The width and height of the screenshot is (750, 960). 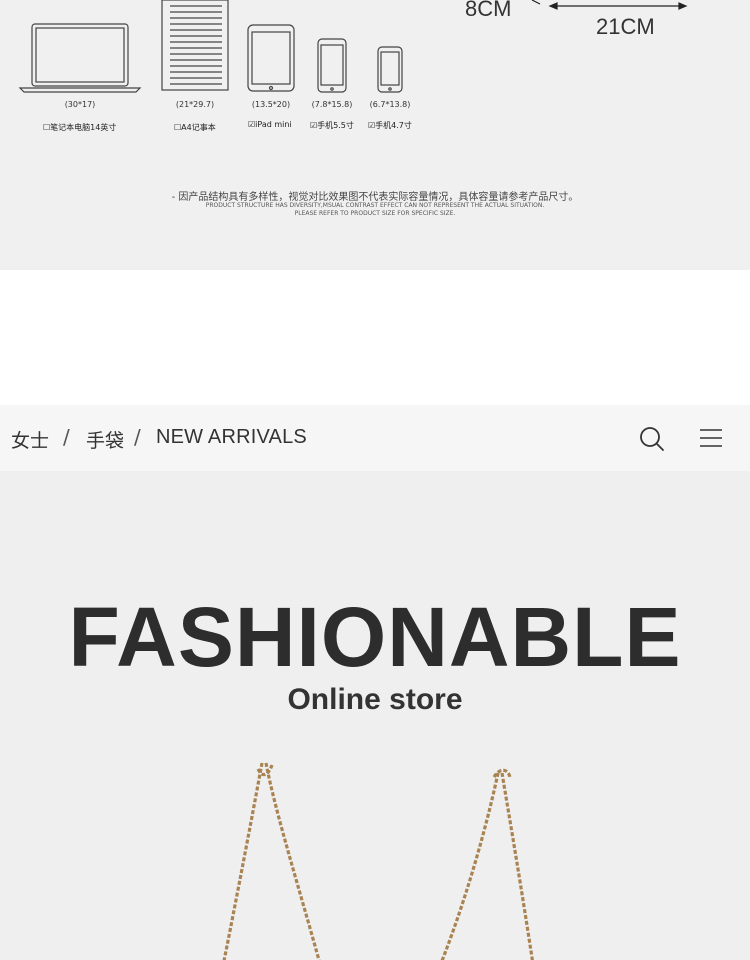 What do you see at coordinates (488, 10) in the screenshot?
I see `height-dimension-label: 8CM` at bounding box center [488, 10].